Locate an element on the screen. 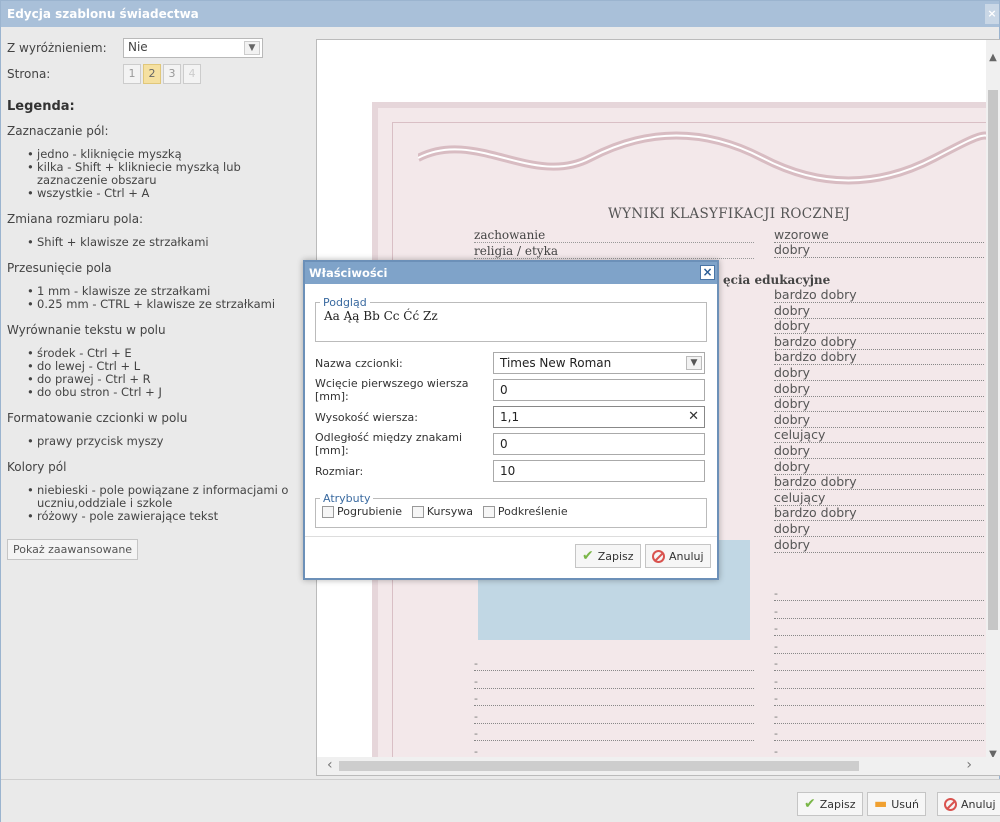 Image resolution: width=1000 pixels, height=822 pixels. scroll-up-icon: ▲ is located at coordinates (993, 57).